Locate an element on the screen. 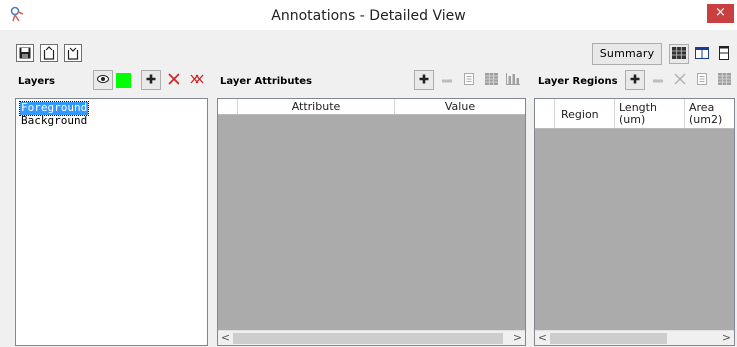  delete-region-button is located at coordinates (680, 80).